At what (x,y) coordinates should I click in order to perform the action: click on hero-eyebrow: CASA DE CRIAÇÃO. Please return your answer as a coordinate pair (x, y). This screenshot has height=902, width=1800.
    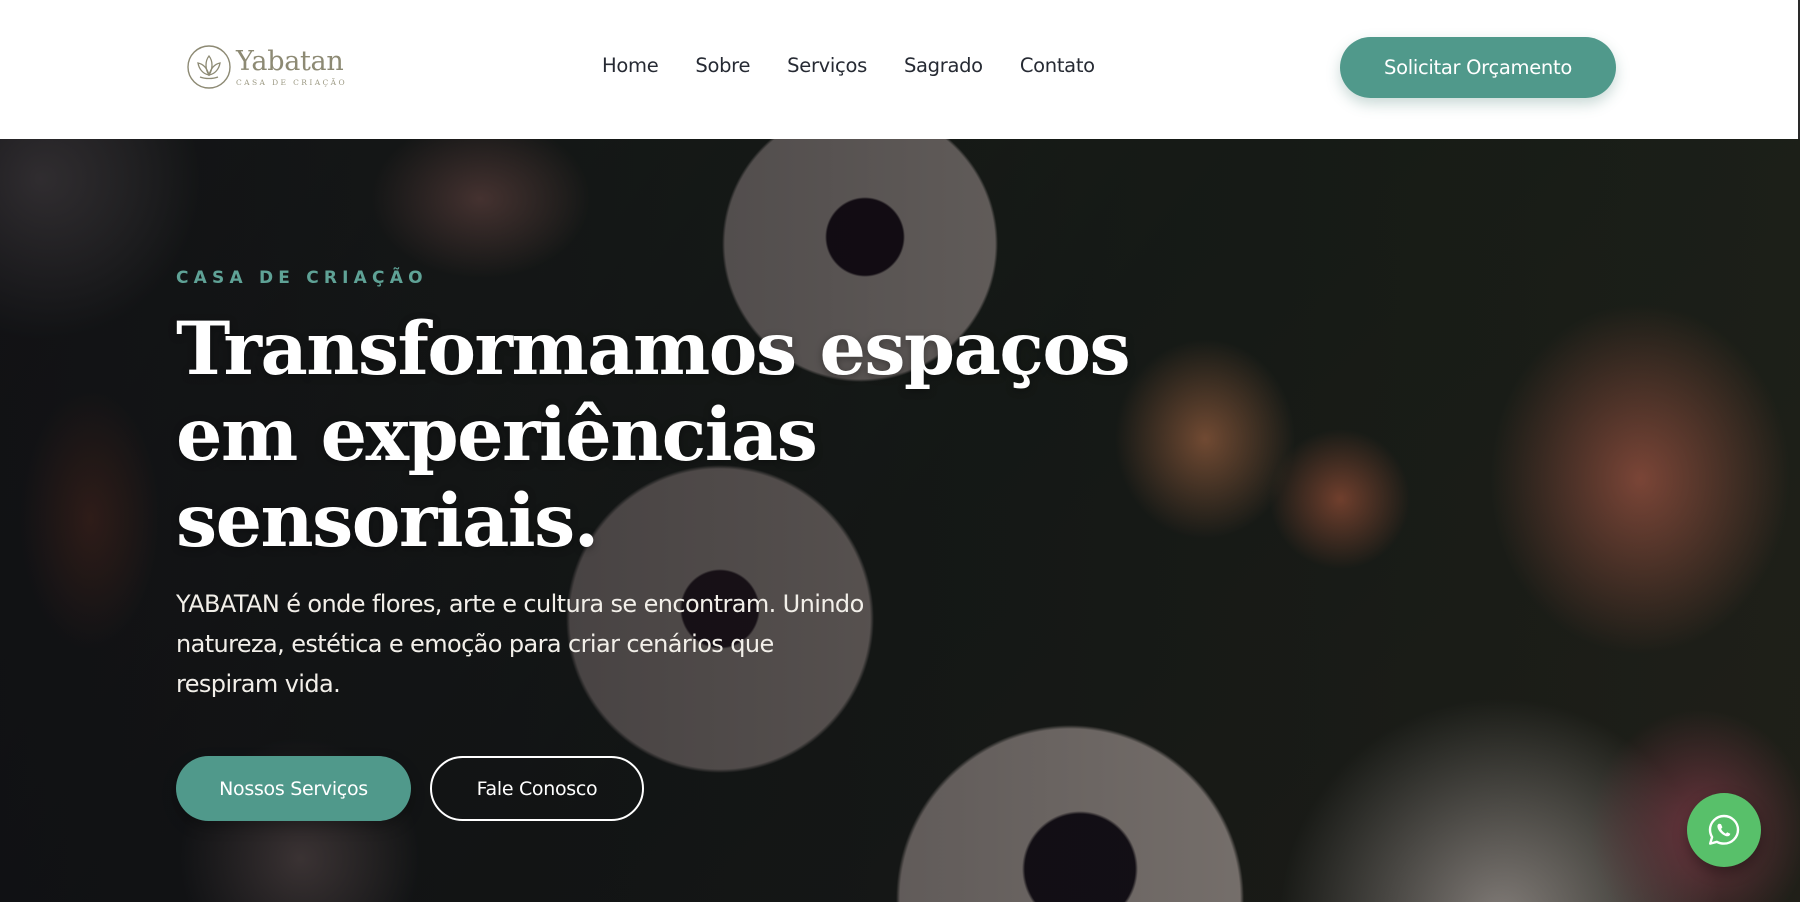
    Looking at the image, I should click on (302, 278).